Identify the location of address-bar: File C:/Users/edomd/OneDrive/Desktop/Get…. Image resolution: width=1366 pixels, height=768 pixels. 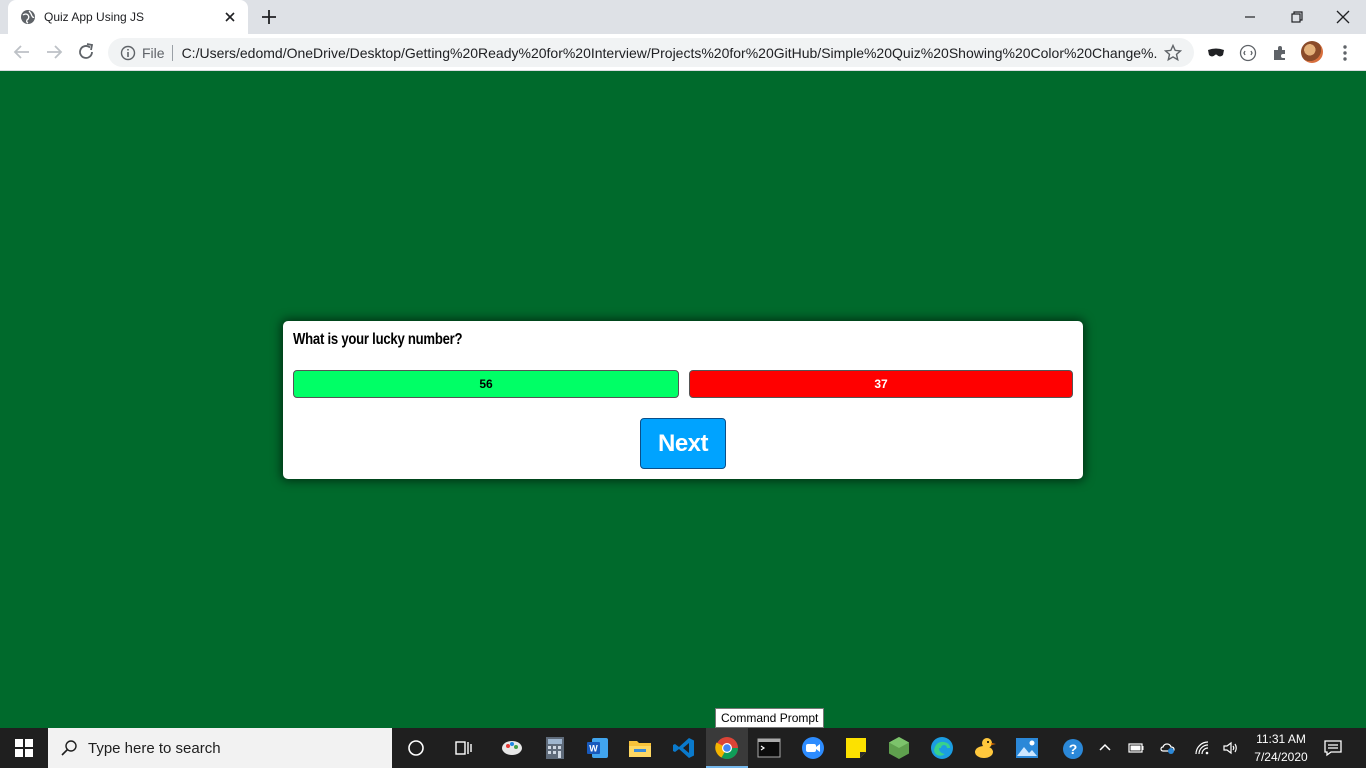
(651, 52).